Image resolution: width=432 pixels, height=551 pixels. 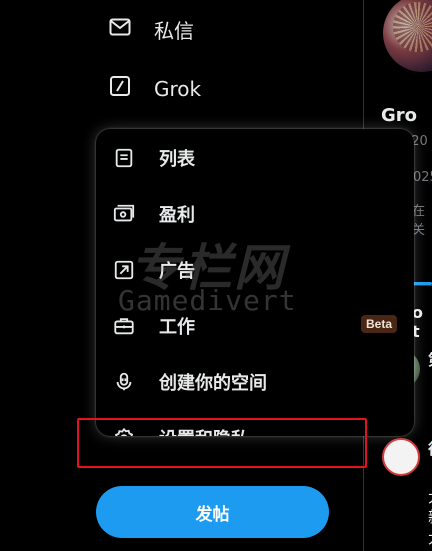 What do you see at coordinates (255, 326) in the screenshot?
I see `menu-item-jobs: 工作 Beta` at bounding box center [255, 326].